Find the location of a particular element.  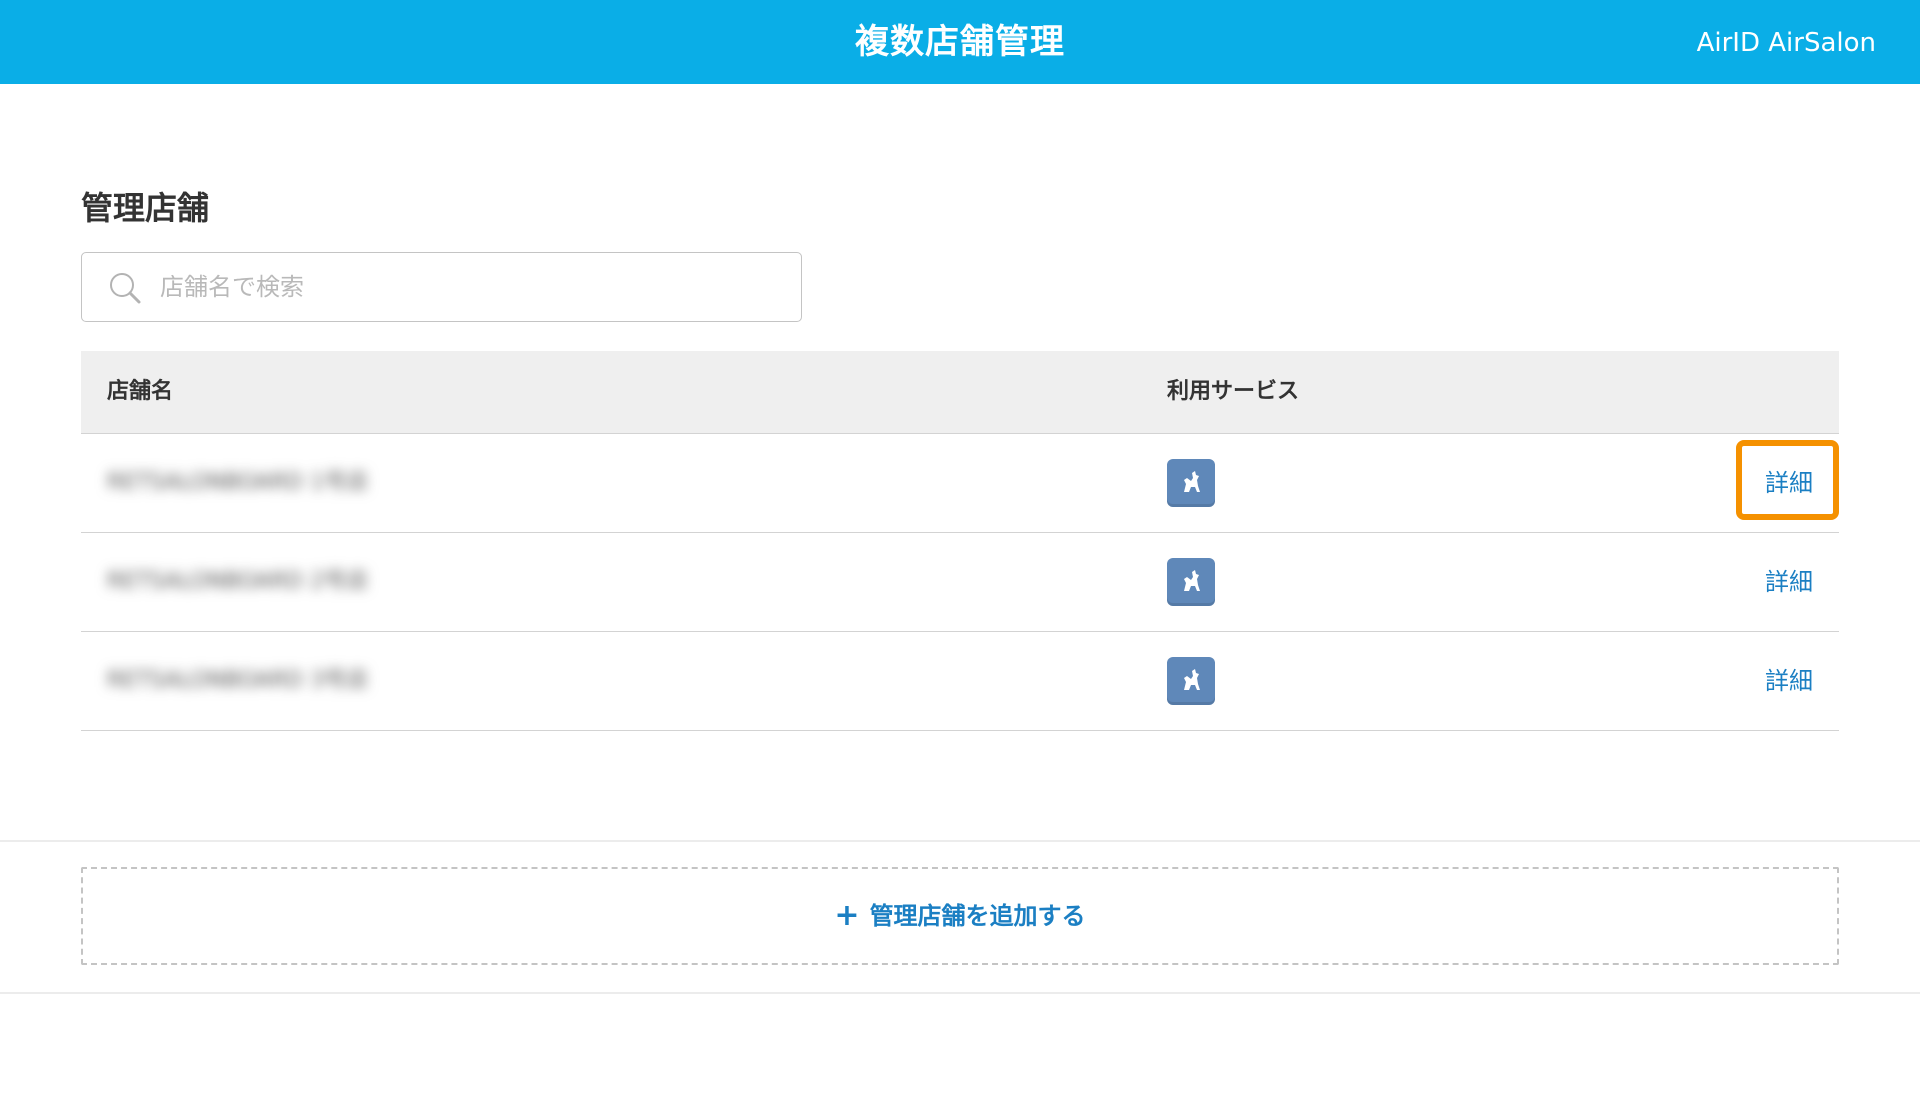

add-store-button: + 管理店舗を追加する is located at coordinates (960, 916).